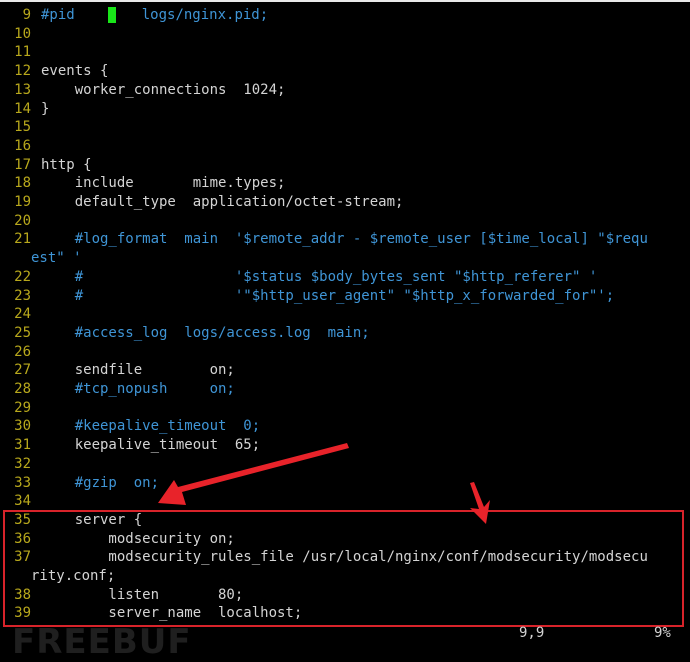  What do you see at coordinates (480, 503) in the screenshot?
I see `arrow-down-icon` at bounding box center [480, 503].